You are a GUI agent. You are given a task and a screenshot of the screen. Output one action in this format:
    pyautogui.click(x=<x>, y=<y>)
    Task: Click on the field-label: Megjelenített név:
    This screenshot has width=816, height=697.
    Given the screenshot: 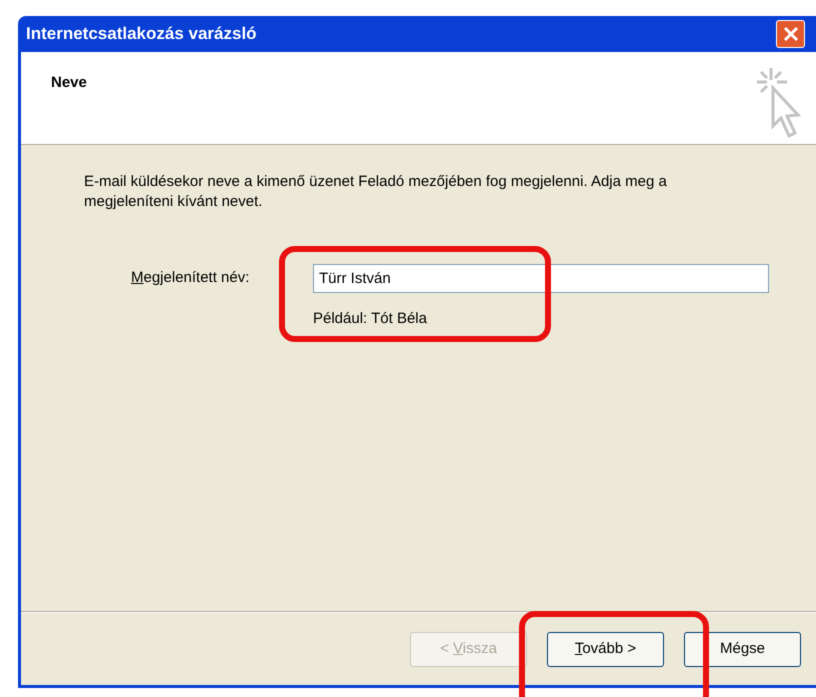 What is the action you would take?
    pyautogui.click(x=190, y=278)
    